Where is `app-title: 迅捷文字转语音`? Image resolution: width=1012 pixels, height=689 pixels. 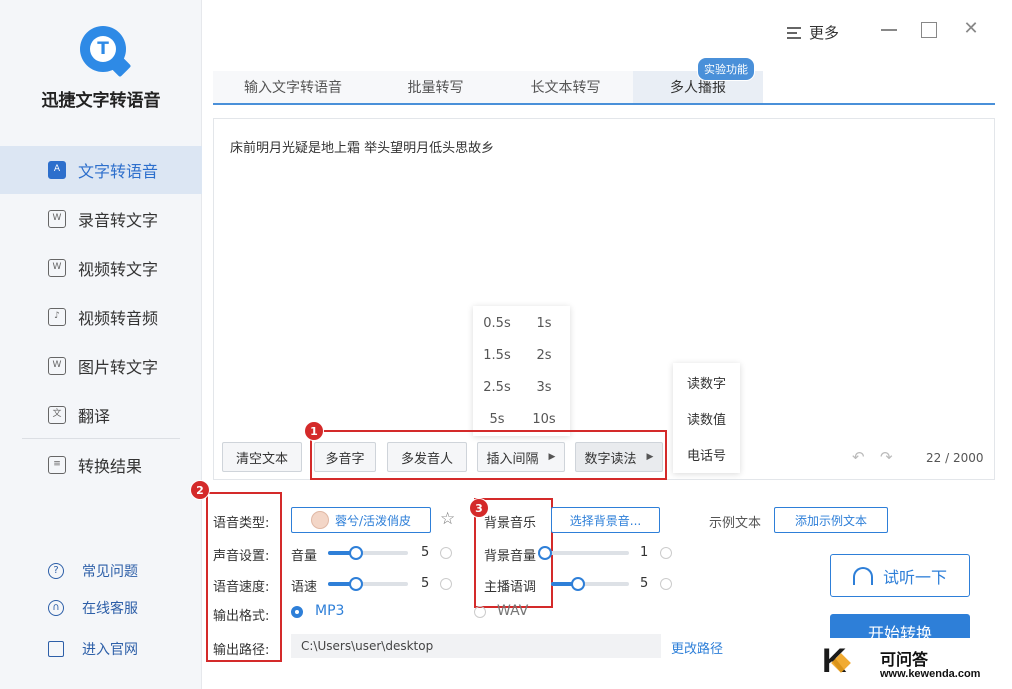
app-title: 迅捷文字转语音 is located at coordinates (101, 101).